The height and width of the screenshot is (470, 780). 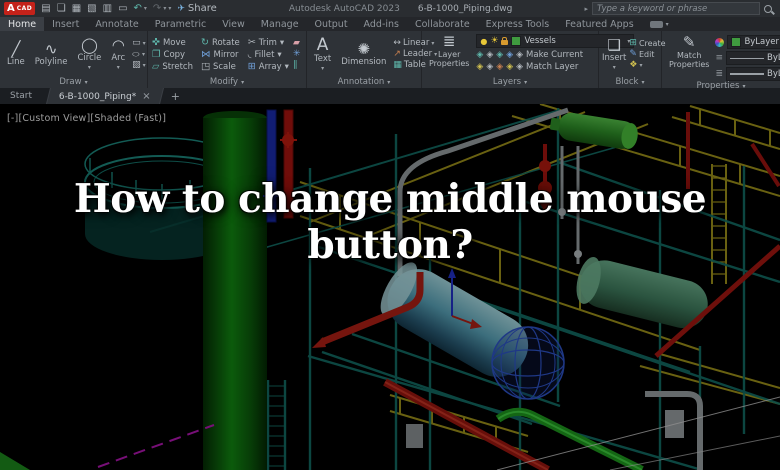 I want to click on layer-properties-label: Layer Properties, so click(x=449, y=59).